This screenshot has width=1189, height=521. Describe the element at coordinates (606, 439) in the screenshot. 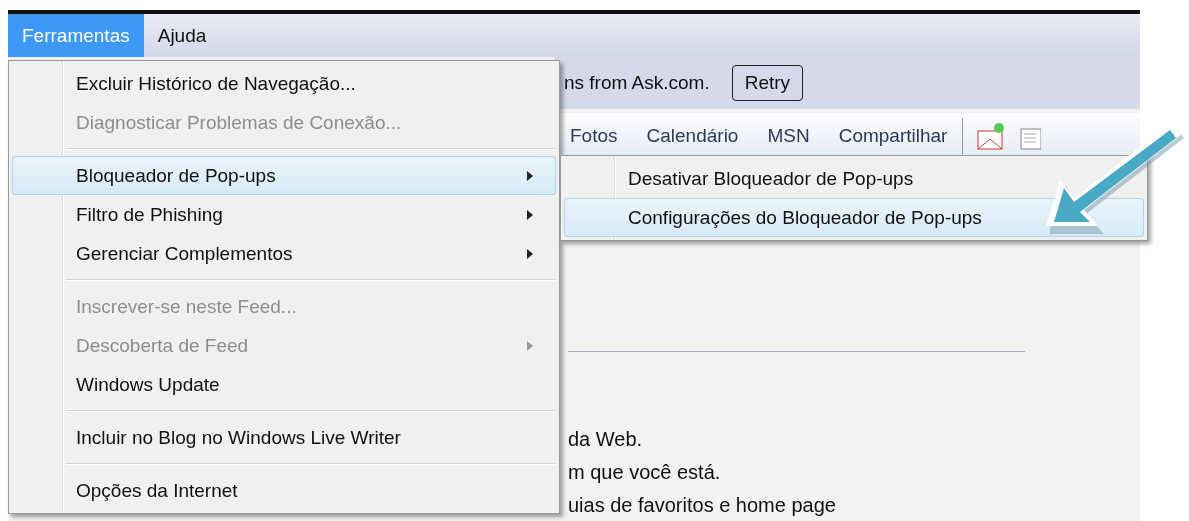

I see `body-text: da Web.` at that location.